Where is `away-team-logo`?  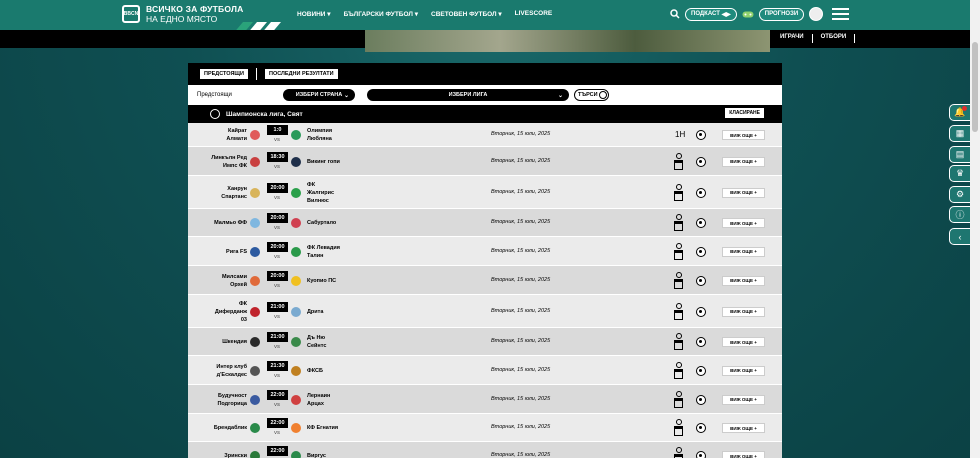
away-team-logo is located at coordinates (296, 280).